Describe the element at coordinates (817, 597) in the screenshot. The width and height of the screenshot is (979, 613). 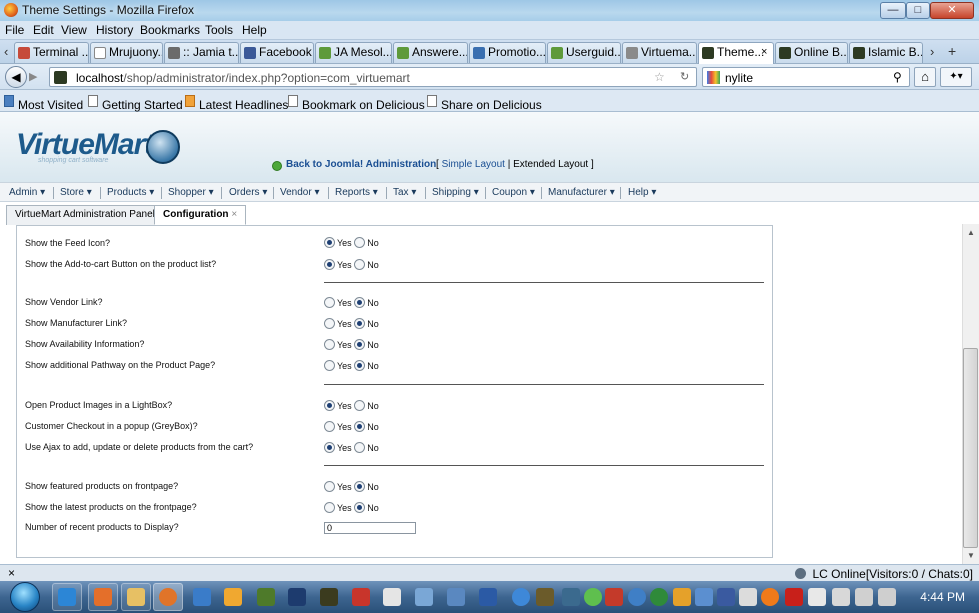
I see `flag-icon` at that location.